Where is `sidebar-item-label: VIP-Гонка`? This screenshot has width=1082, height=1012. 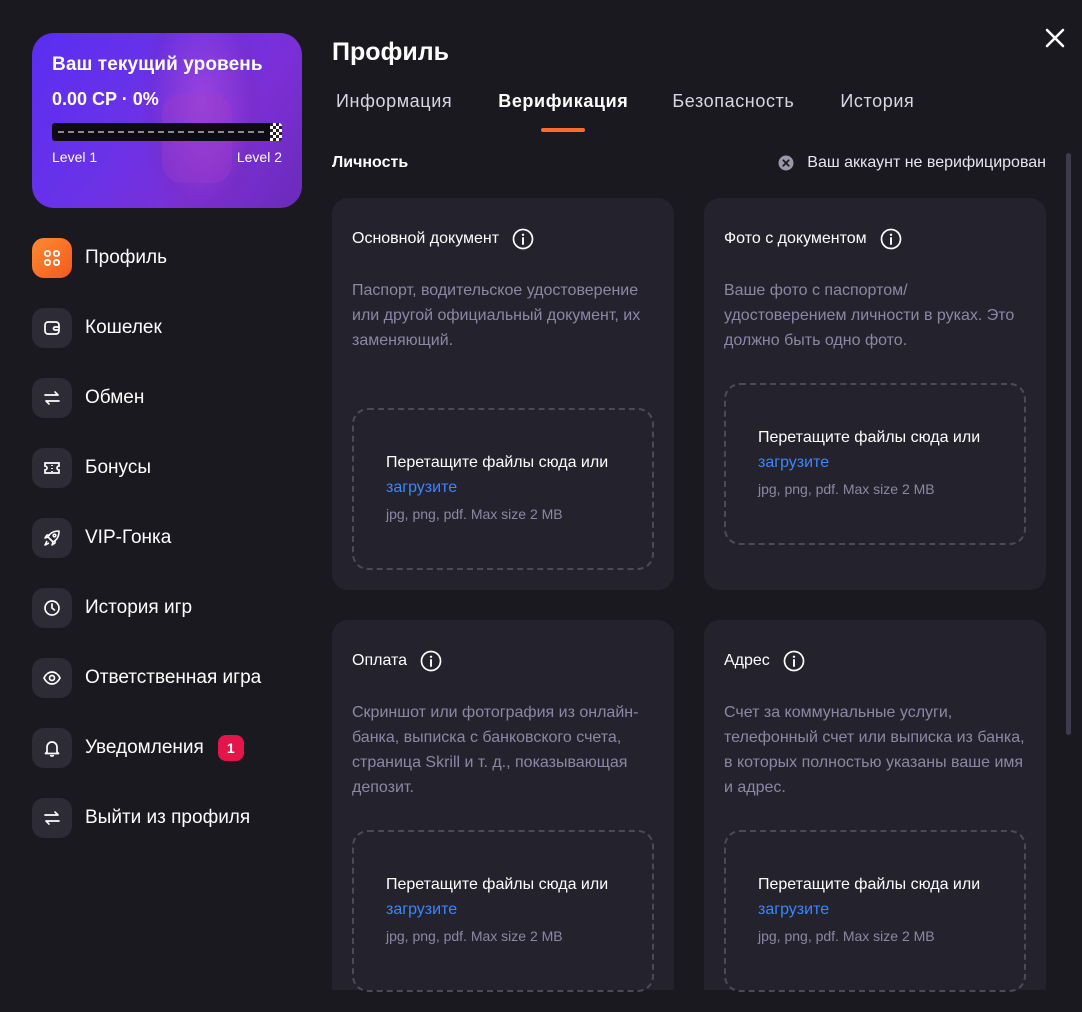 sidebar-item-label: VIP-Гонка is located at coordinates (128, 537).